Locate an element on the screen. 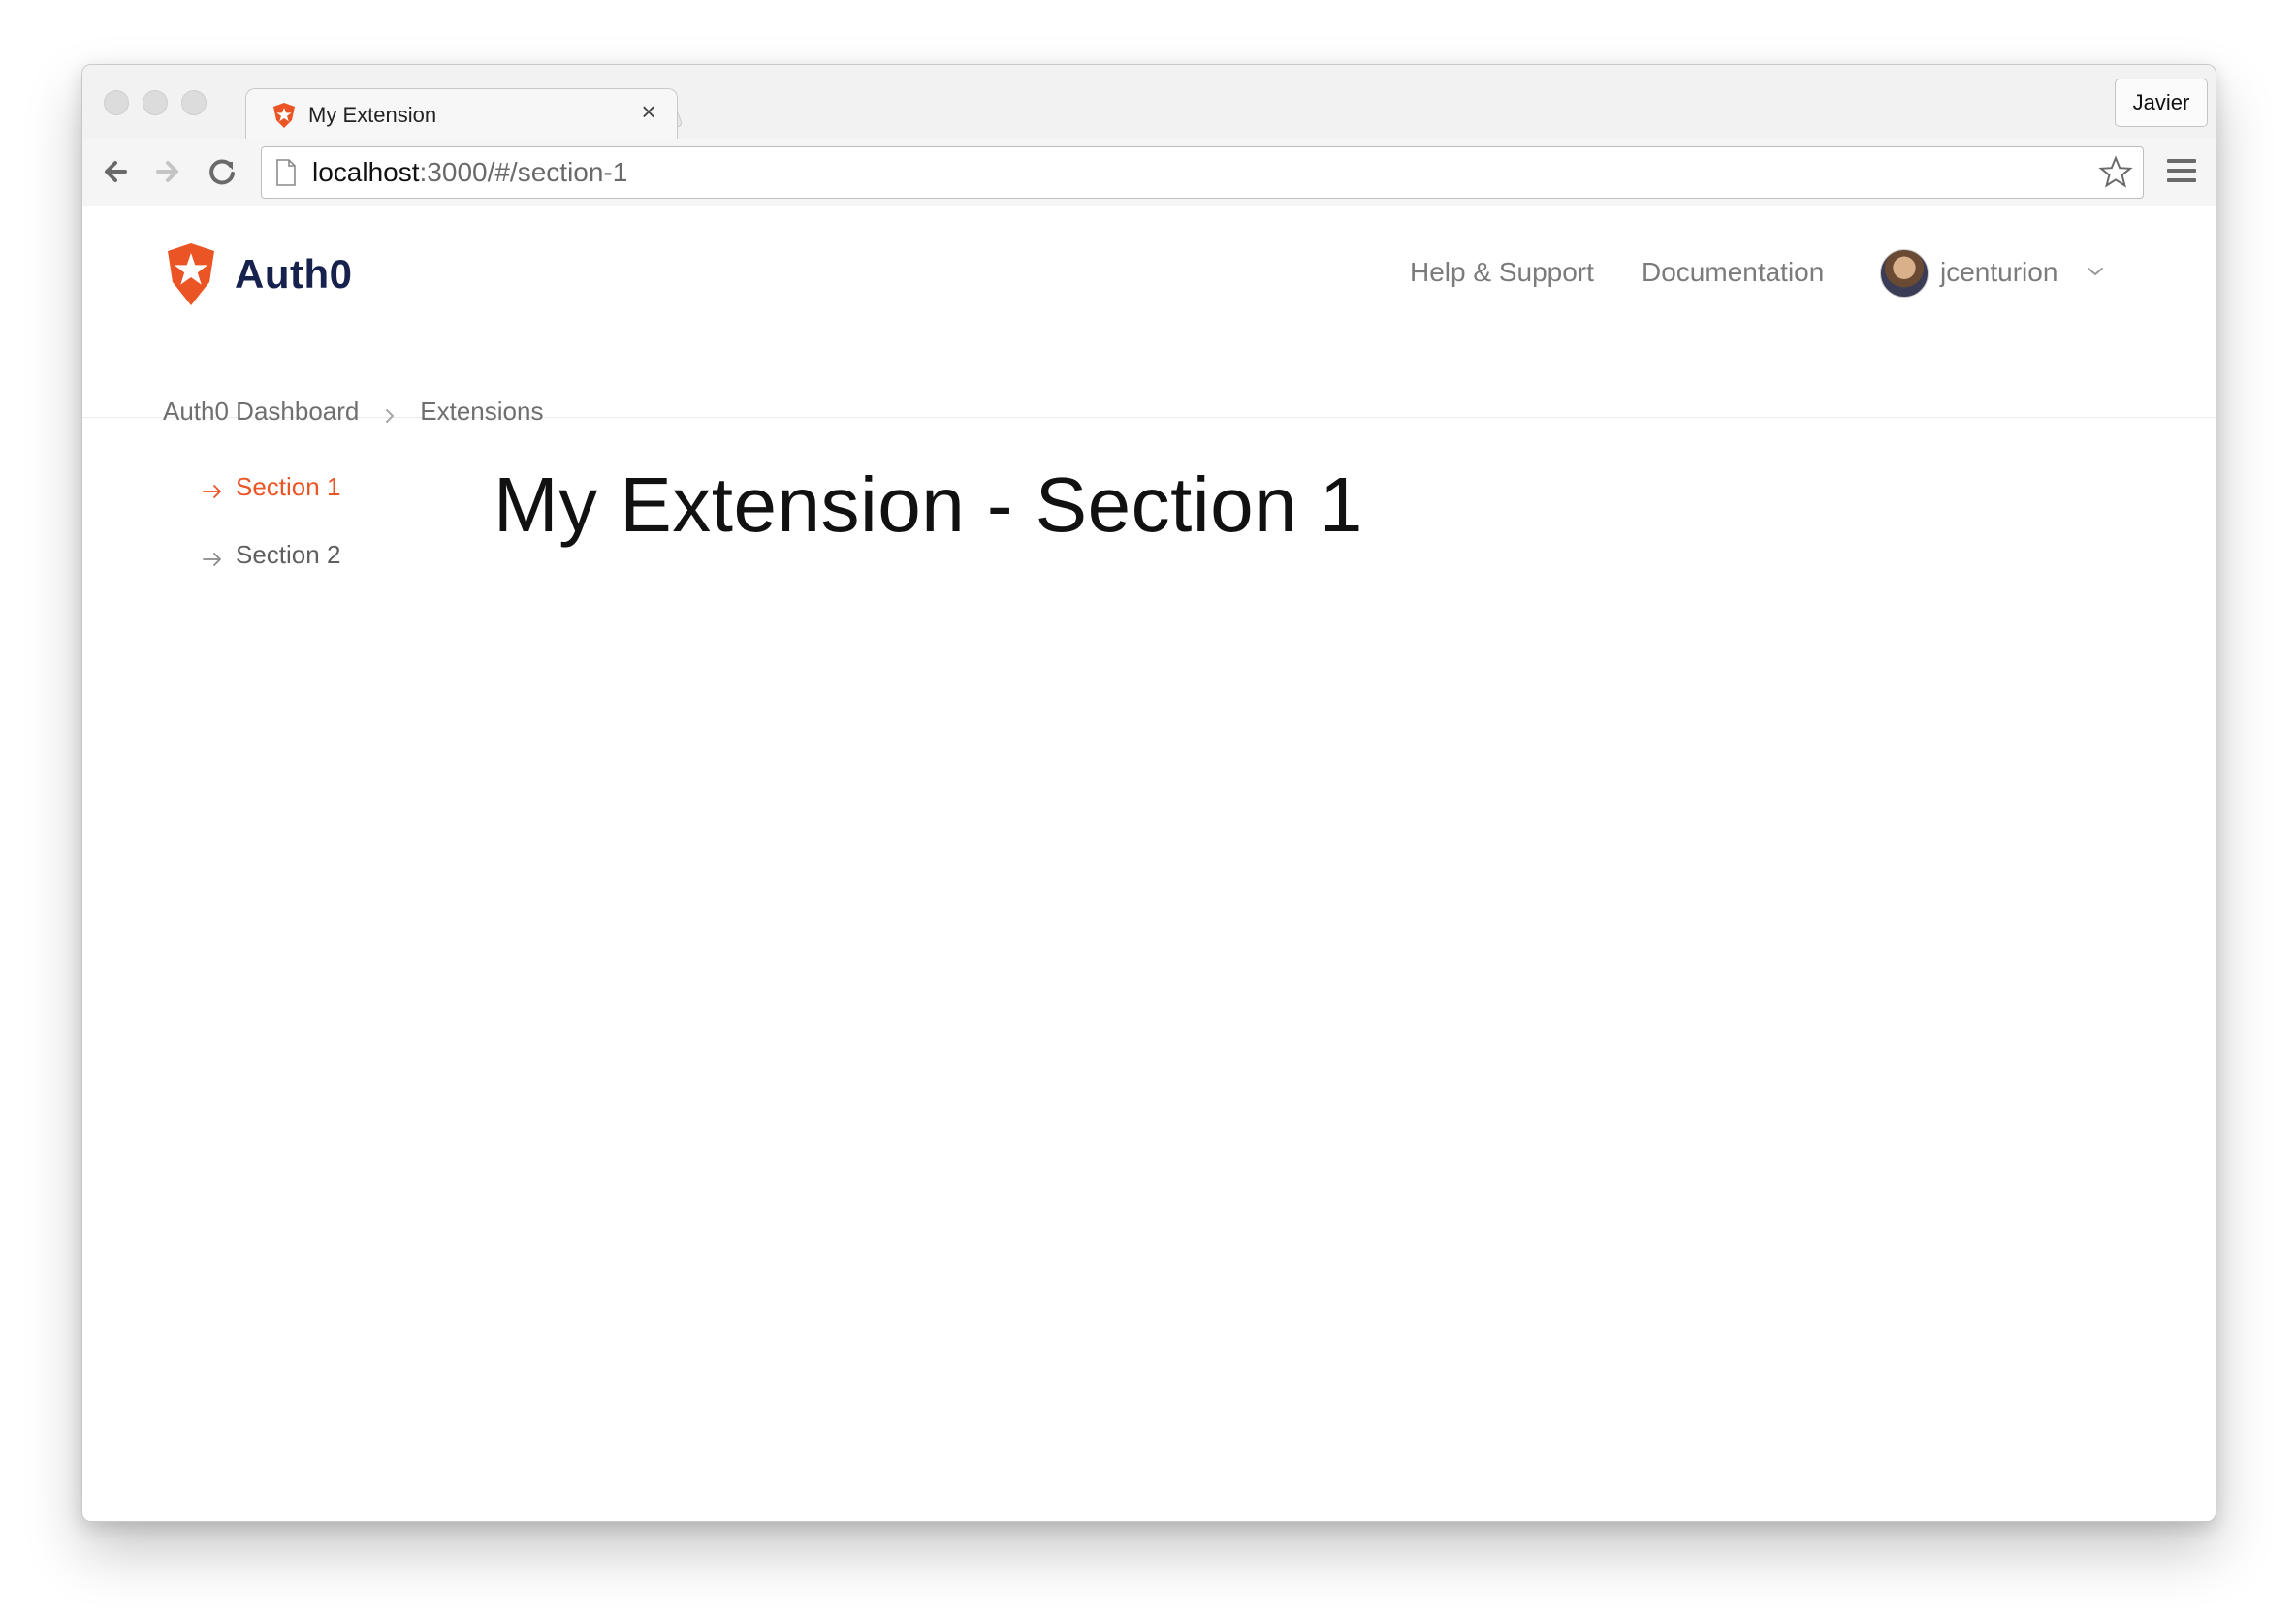 This screenshot has width=2296, height=1617. documentation-link: Documentation is located at coordinates (1733, 272).